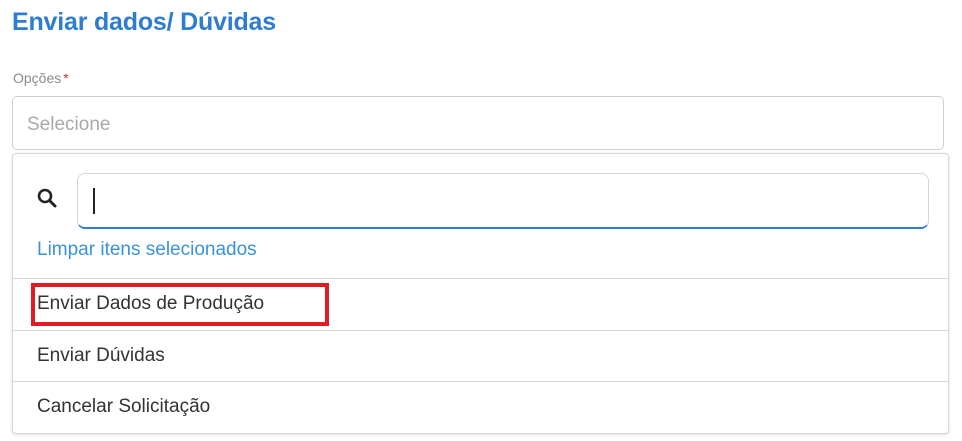  I want to click on dropdown-search-input, so click(503, 201).